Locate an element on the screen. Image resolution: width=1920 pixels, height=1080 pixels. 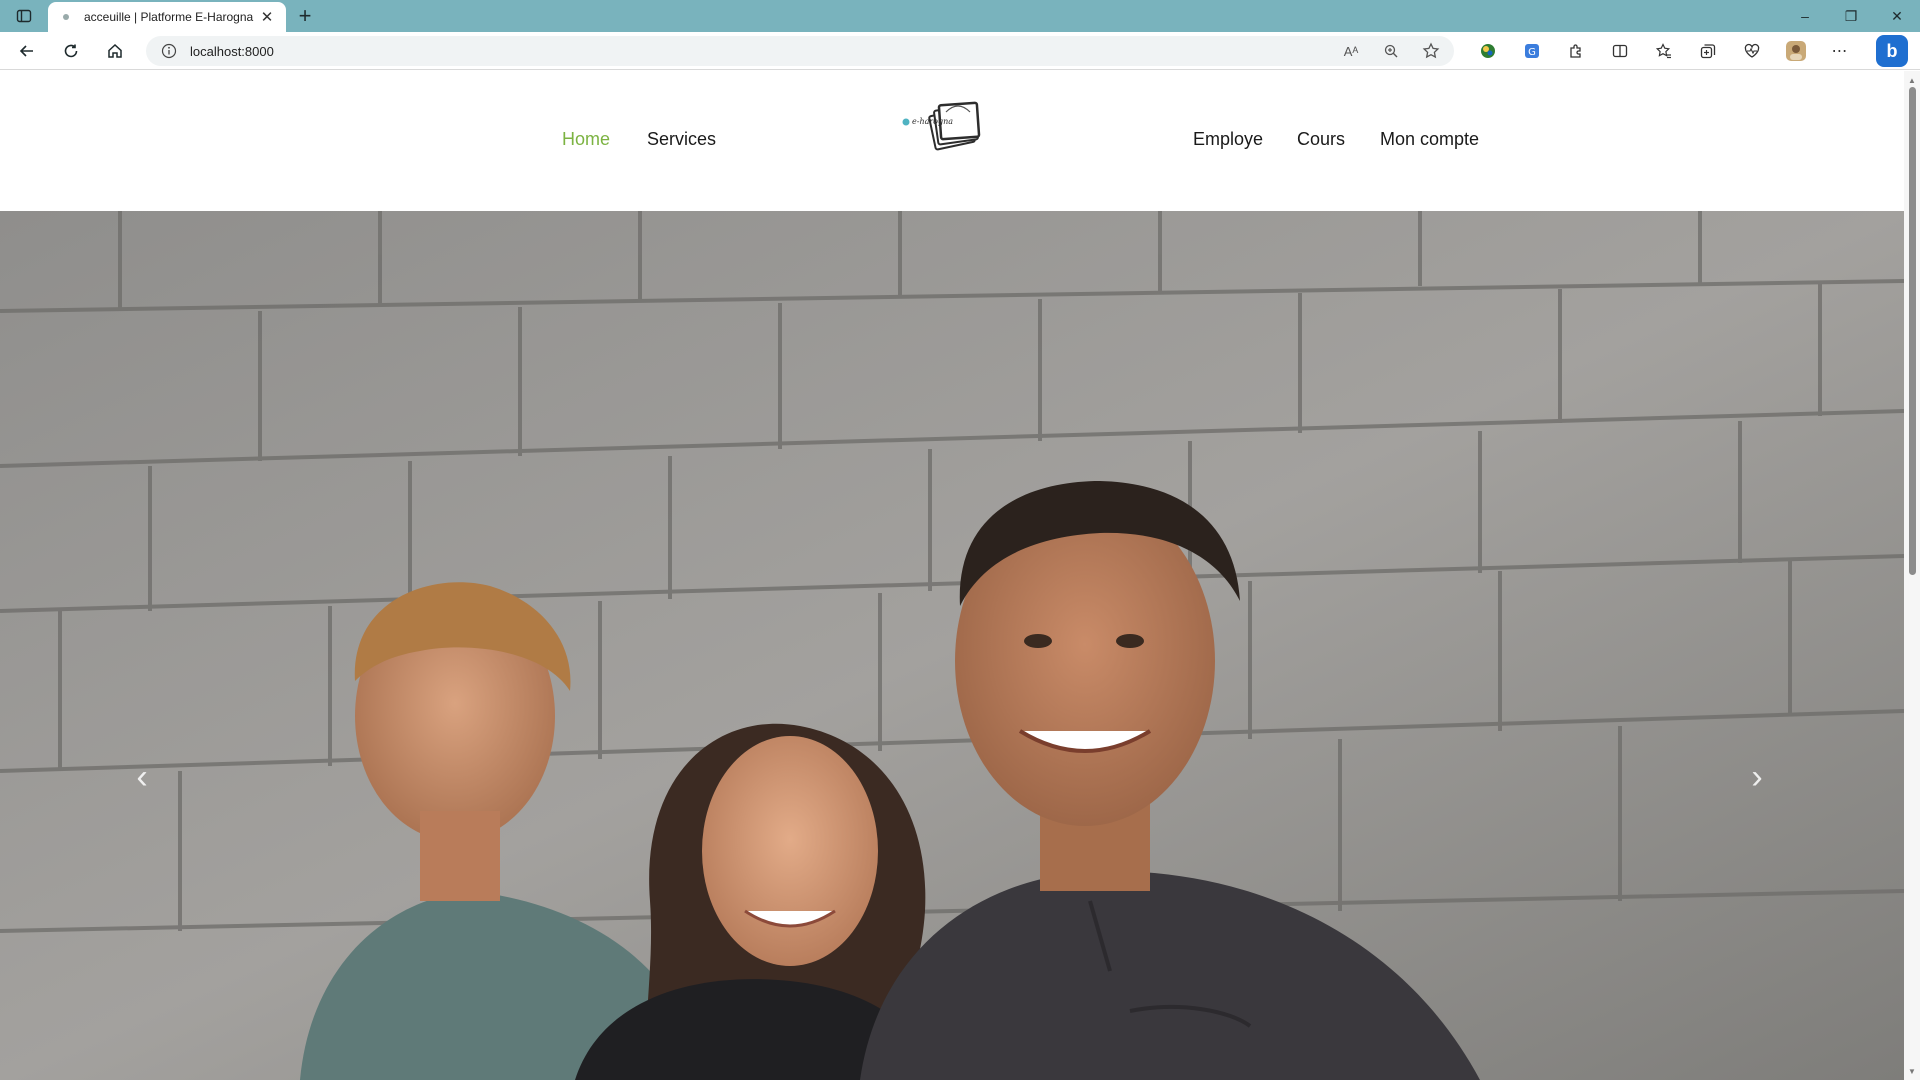
nav-home: Home is located at coordinates (586, 139).